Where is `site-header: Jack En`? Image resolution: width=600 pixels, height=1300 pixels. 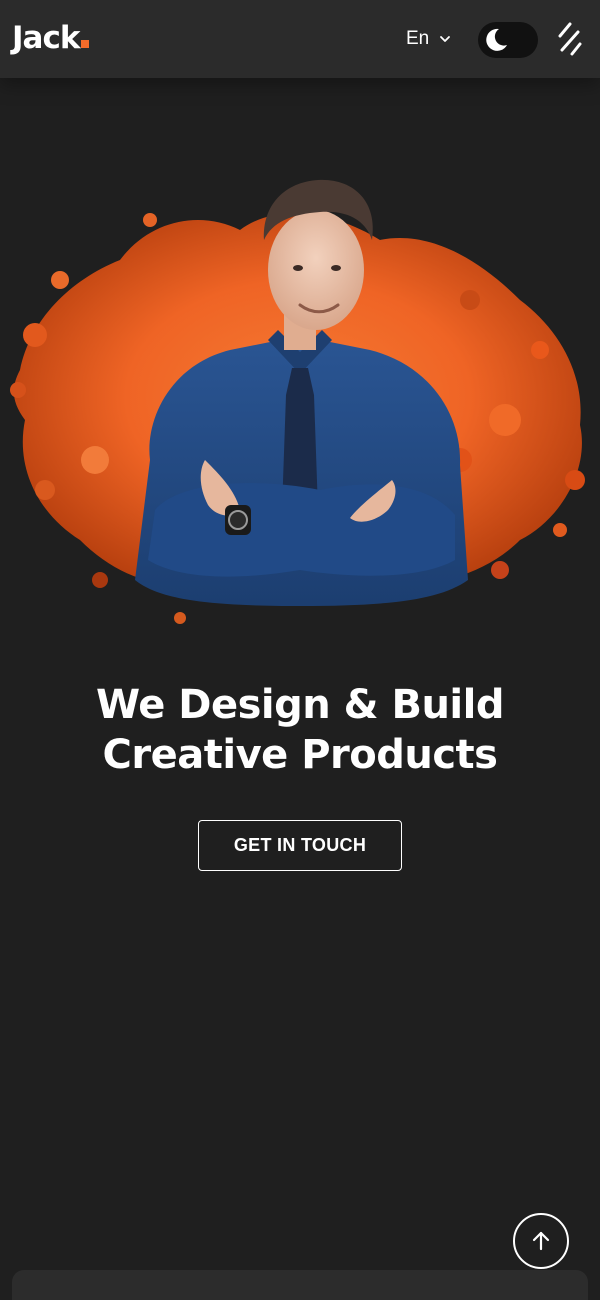
site-header: Jack En is located at coordinates (300, 39).